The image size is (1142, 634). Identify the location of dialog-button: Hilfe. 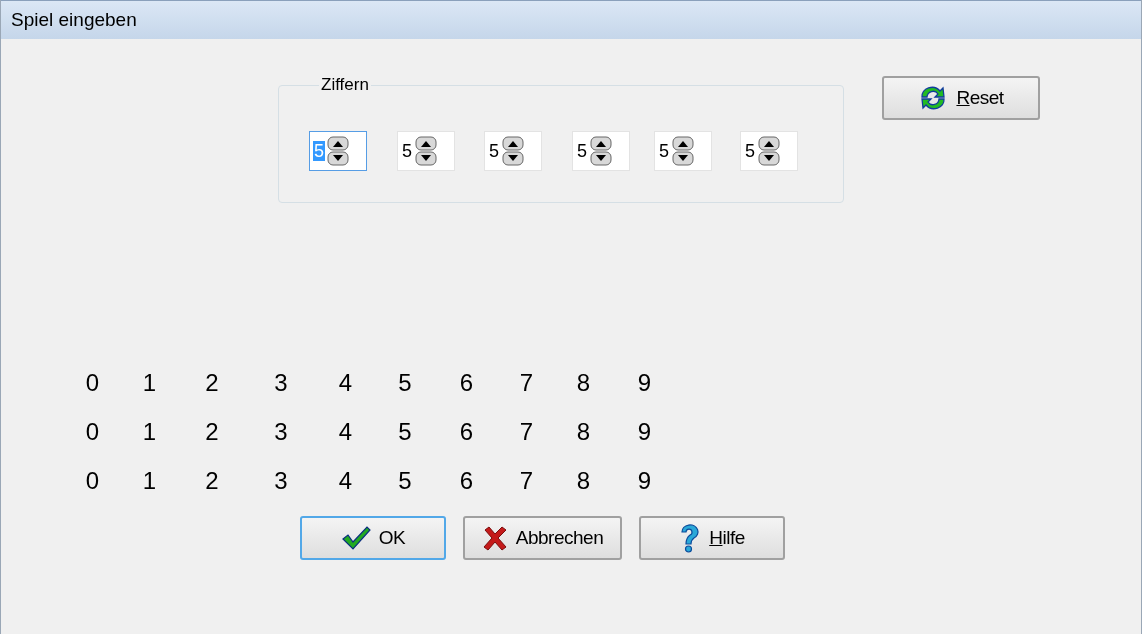
(712, 538).